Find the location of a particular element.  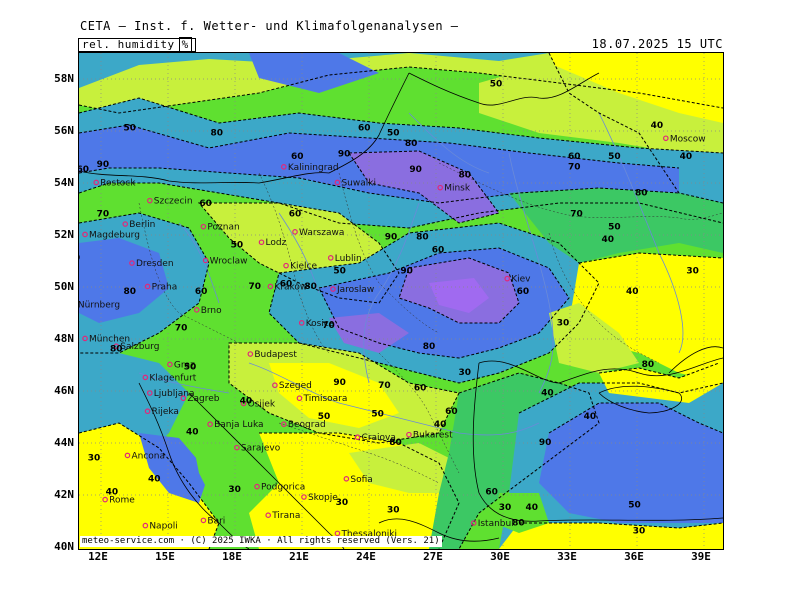

city-label: Lublin is located at coordinates (348, 259).